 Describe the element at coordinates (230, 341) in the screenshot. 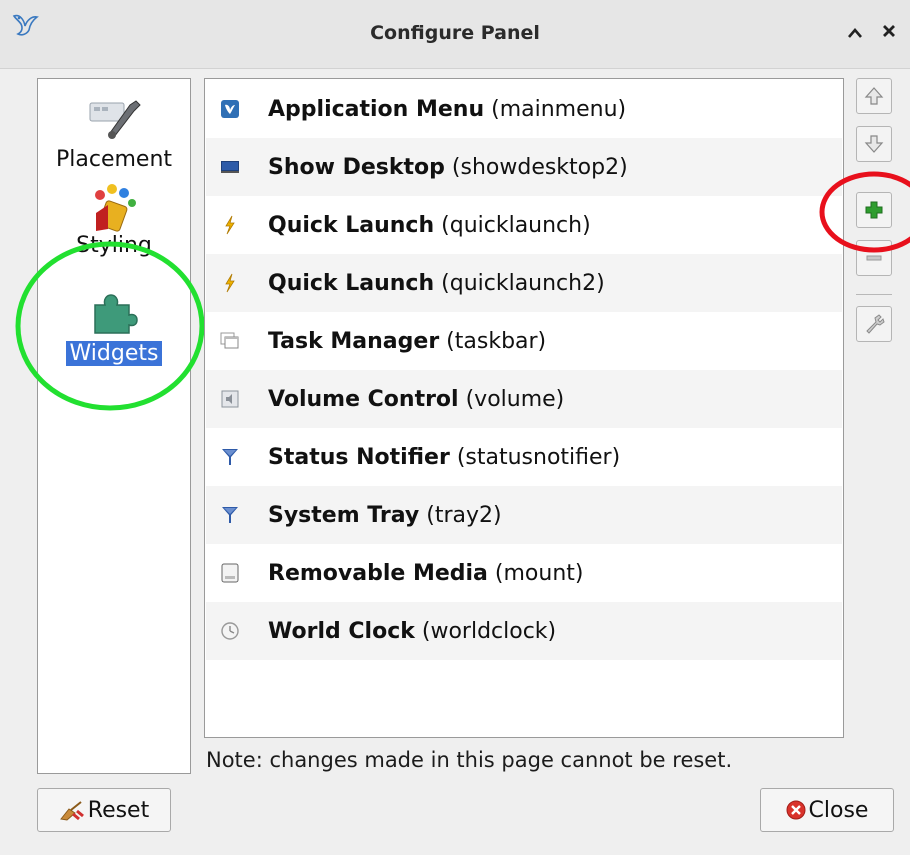

I see `task-windows-icon` at that location.